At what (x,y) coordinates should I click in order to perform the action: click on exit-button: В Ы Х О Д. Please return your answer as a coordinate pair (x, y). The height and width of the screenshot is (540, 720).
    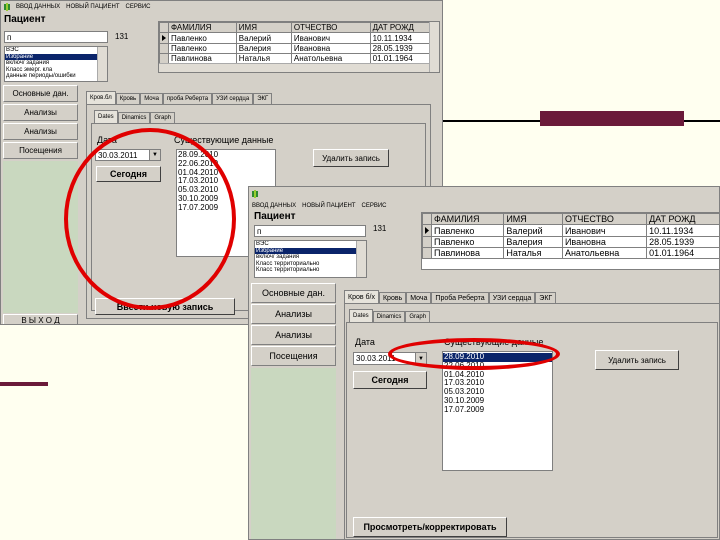
    Looking at the image, I should click on (40, 319).